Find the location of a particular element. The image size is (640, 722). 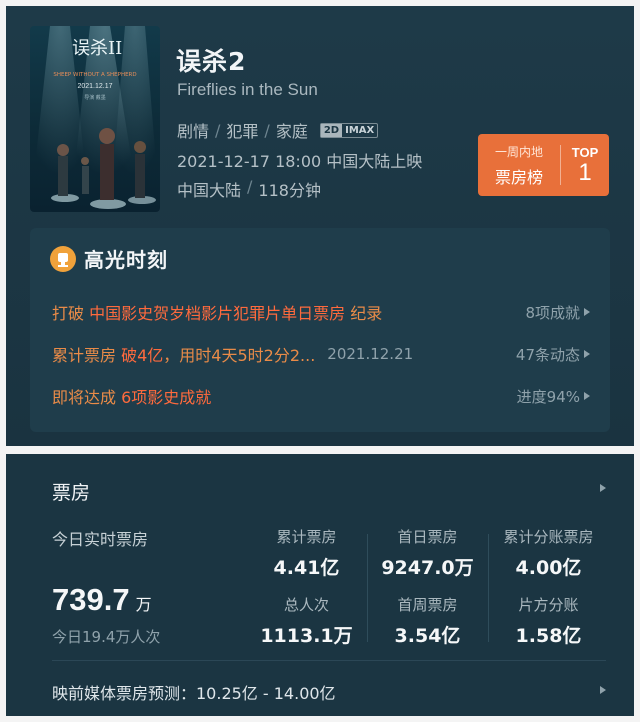

highlight-suffix: 纪录 is located at coordinates (366, 313).